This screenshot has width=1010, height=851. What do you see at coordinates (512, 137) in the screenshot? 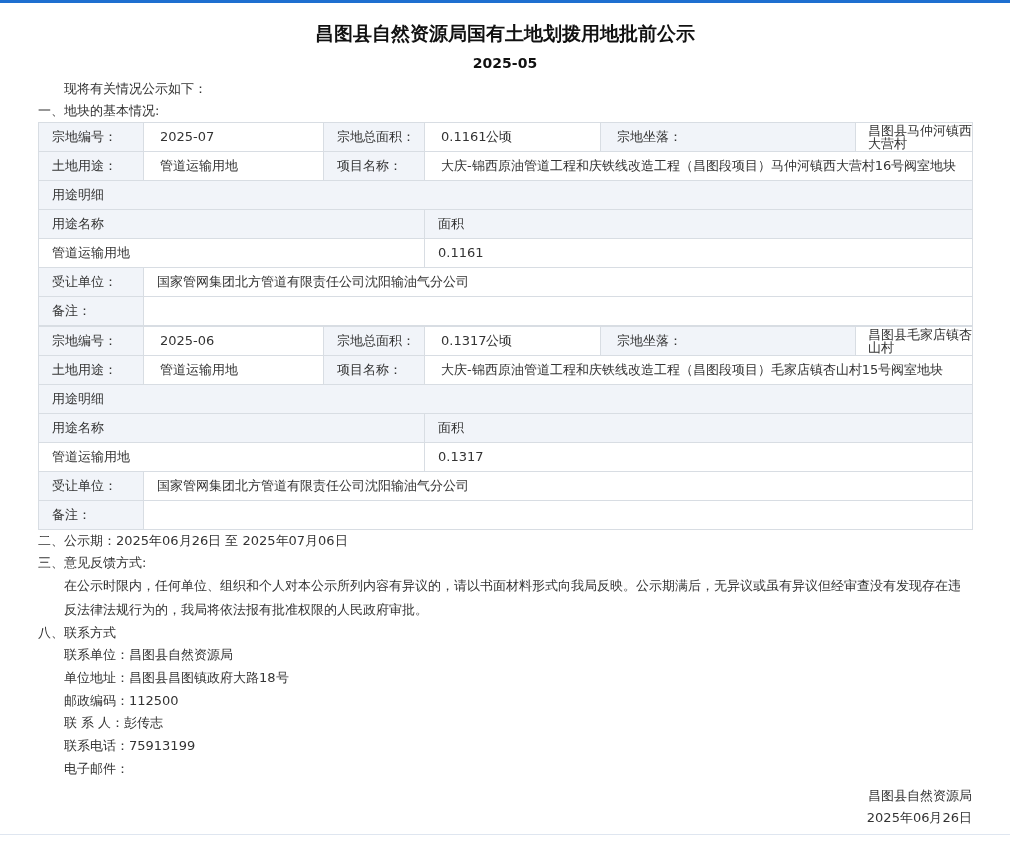
I see `table-cell: 0.1161公顷` at bounding box center [512, 137].